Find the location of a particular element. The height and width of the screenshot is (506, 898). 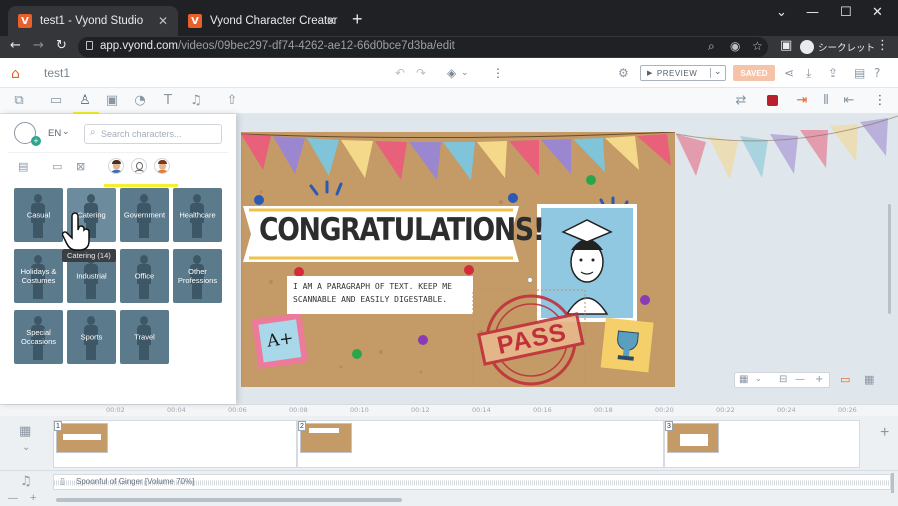

category-tile-sports: Sports is located at coordinates (91, 337).